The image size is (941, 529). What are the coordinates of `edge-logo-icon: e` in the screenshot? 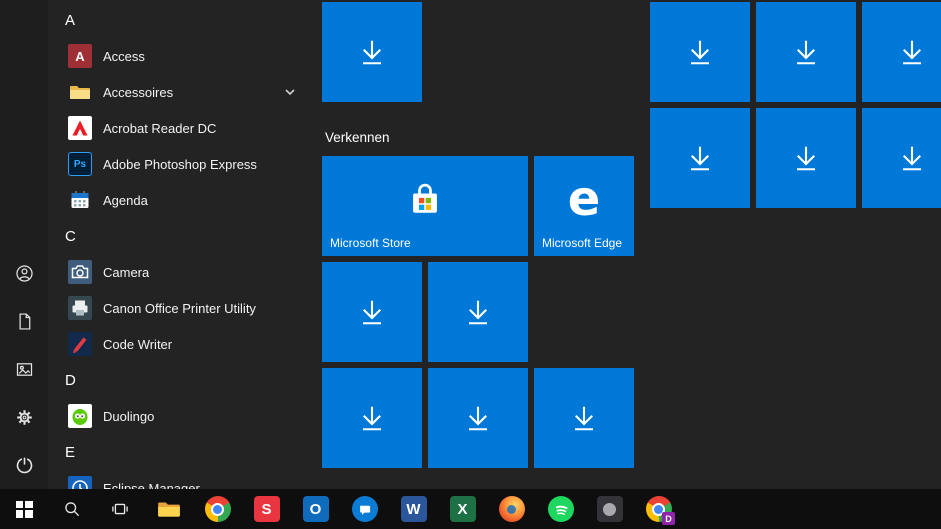 It's located at (584, 199).